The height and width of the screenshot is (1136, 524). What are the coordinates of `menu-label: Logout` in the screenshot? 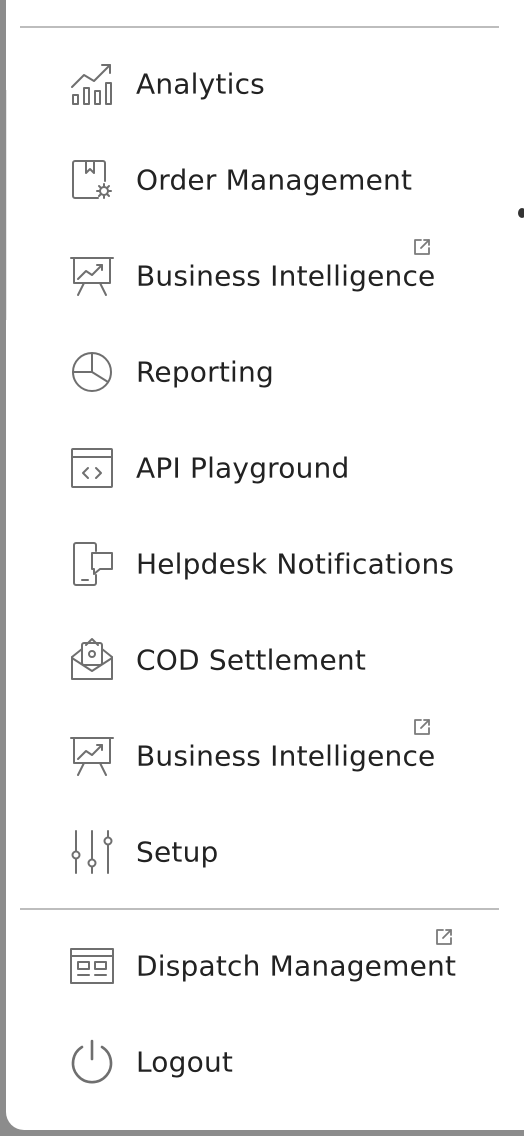 It's located at (185, 1062).